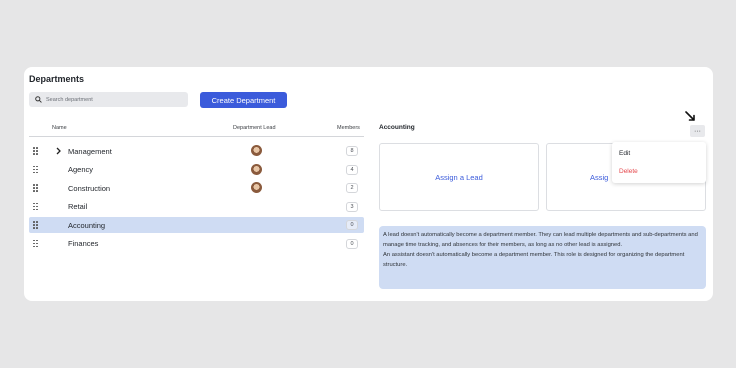 This screenshot has width=736, height=368. Describe the element at coordinates (196, 225) in the screenshot. I see `table-row: Accounting 0` at that location.